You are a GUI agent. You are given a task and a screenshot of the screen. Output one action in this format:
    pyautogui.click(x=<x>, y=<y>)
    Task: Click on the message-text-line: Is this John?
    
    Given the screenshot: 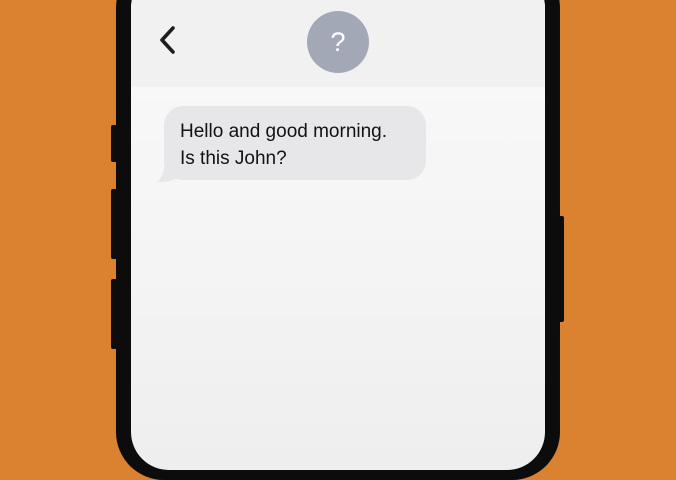 What is the action you would take?
    pyautogui.click(x=233, y=158)
    